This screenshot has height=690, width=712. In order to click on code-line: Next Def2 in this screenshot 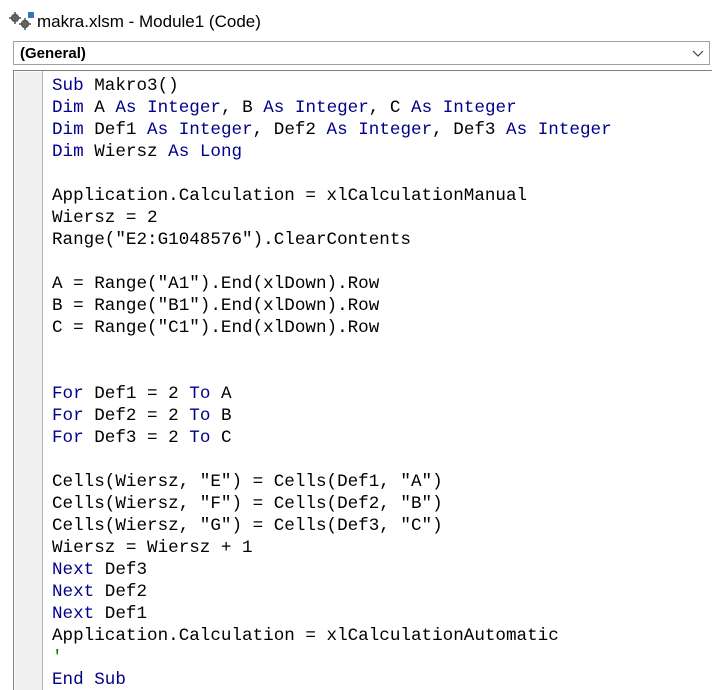, I will do `click(99, 592)`.